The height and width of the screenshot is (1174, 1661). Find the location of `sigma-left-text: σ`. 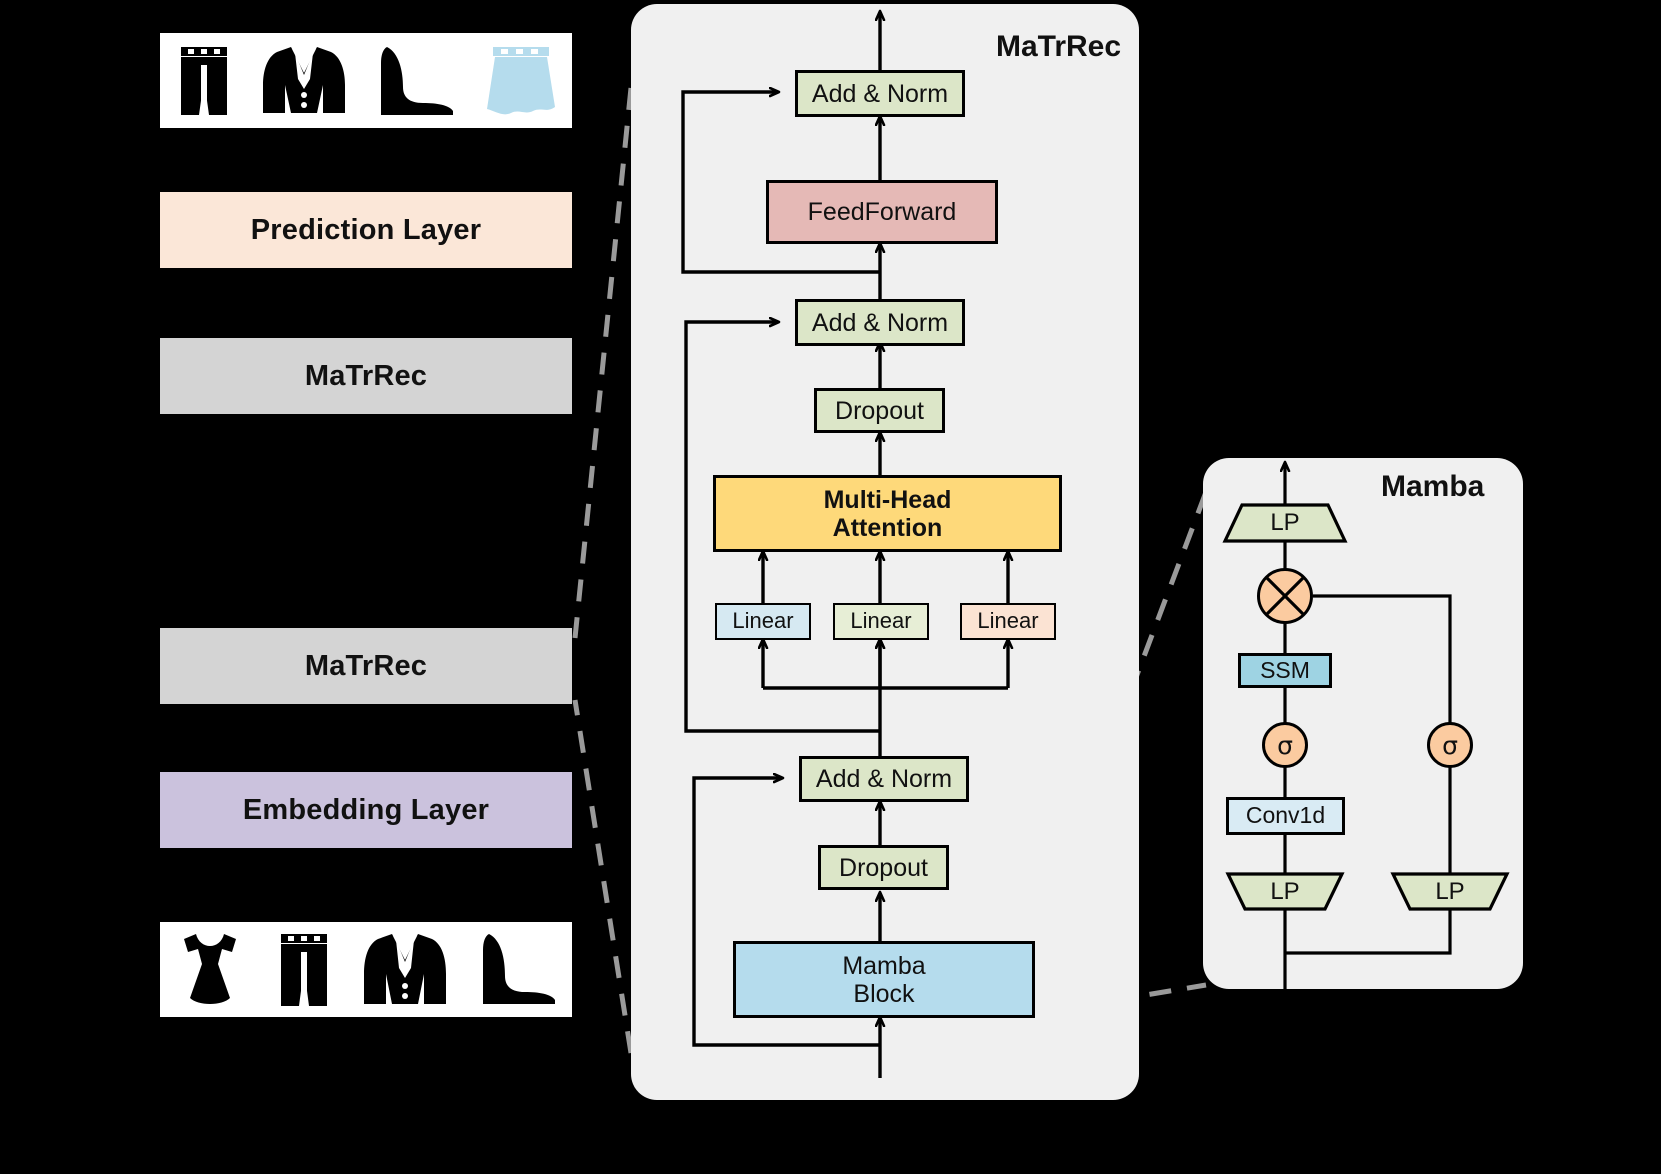

sigma-left-text: σ is located at coordinates (1285, 745).